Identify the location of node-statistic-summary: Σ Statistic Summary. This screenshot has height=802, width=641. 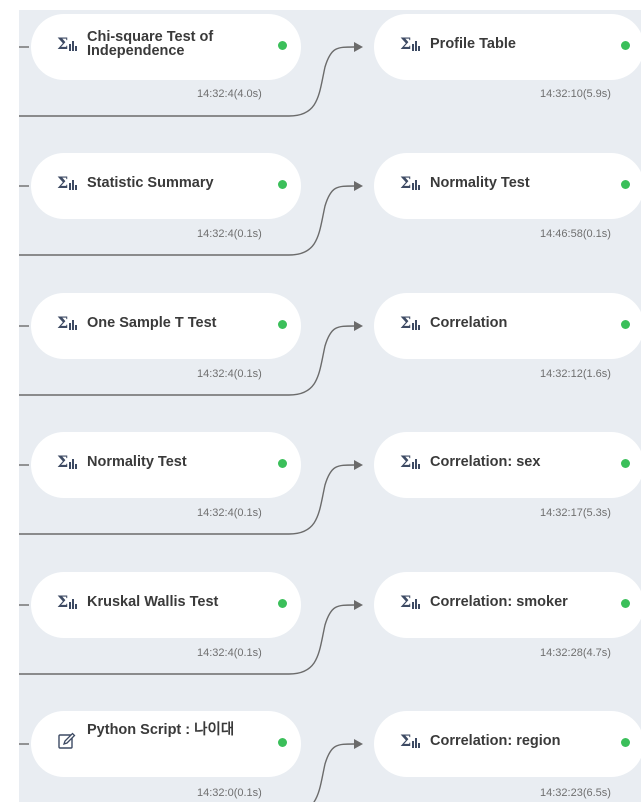
(166, 186).